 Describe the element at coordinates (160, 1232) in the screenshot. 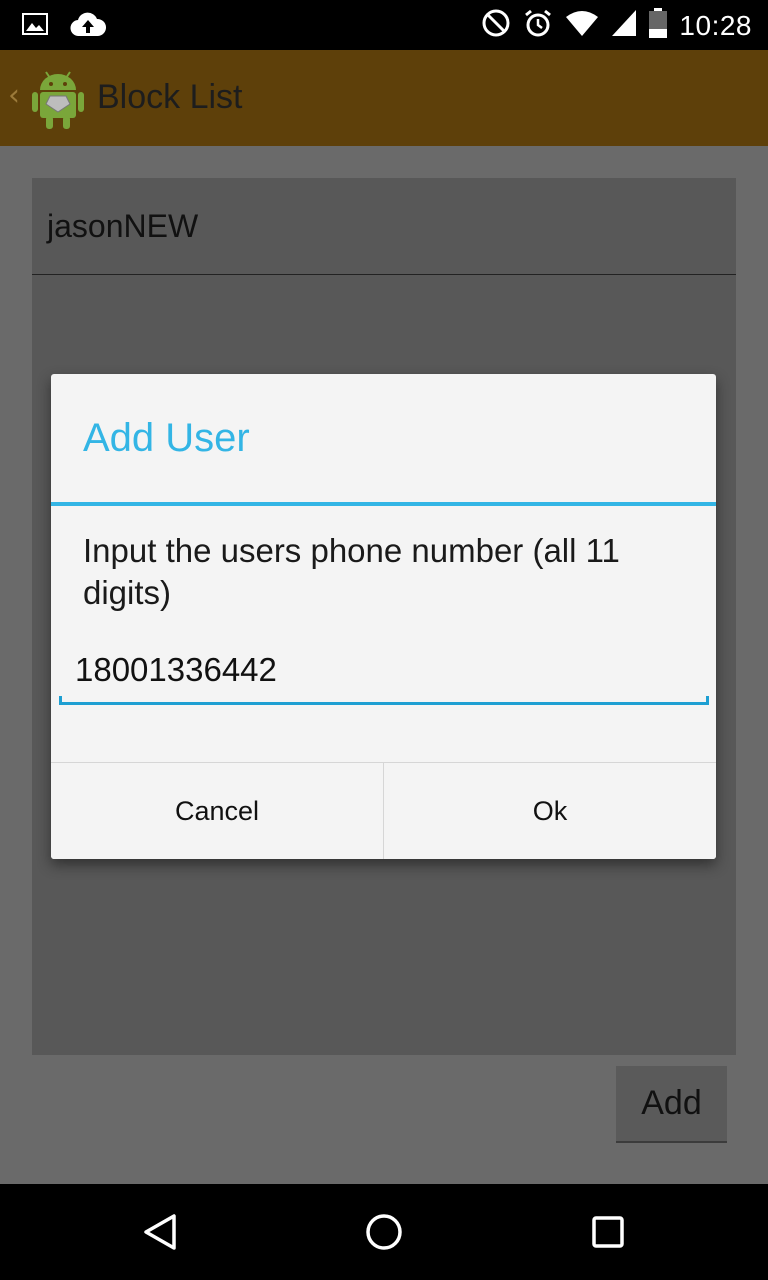

I see `back-icon` at that location.